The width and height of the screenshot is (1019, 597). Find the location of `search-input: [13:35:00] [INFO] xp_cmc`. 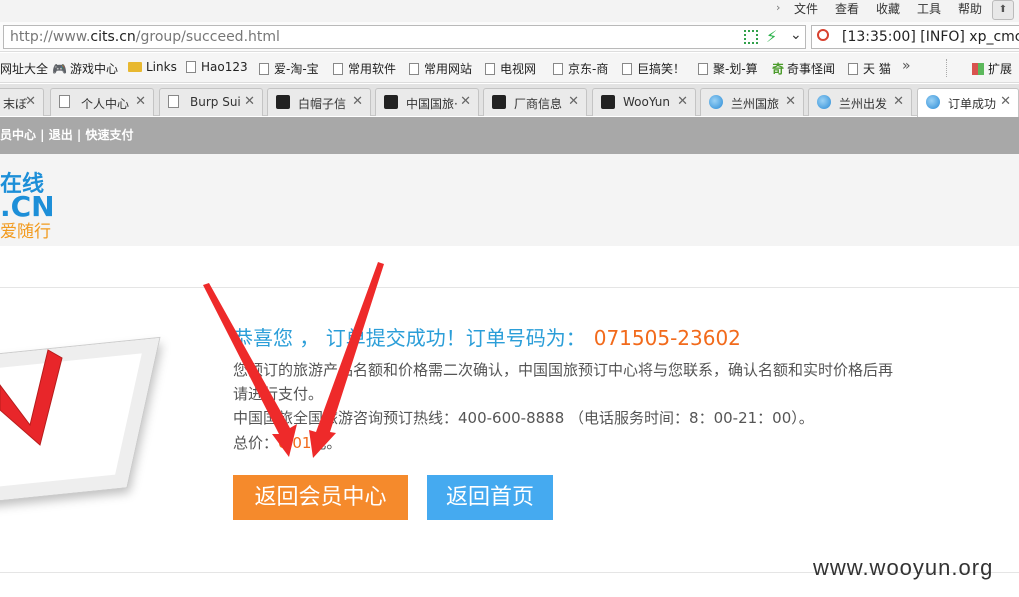

search-input: [13:35:00] [INFO] xp_cmc is located at coordinates (915, 37).